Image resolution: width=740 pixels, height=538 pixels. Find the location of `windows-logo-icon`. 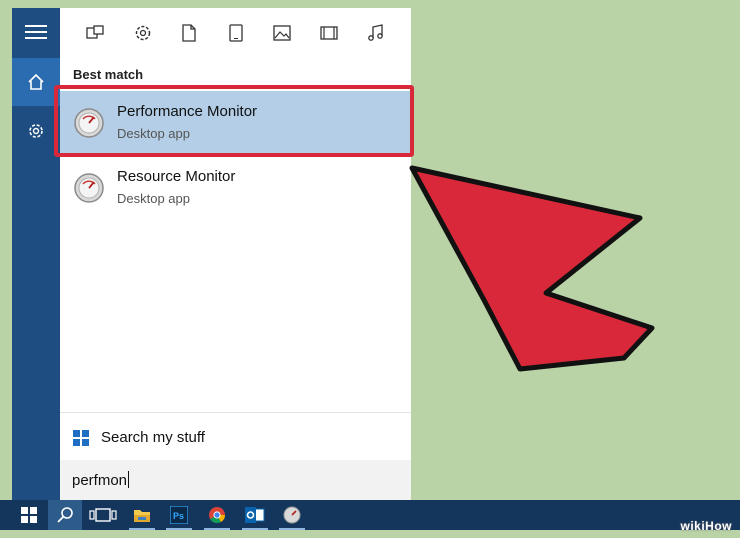

windows-logo-icon is located at coordinates (81, 438).